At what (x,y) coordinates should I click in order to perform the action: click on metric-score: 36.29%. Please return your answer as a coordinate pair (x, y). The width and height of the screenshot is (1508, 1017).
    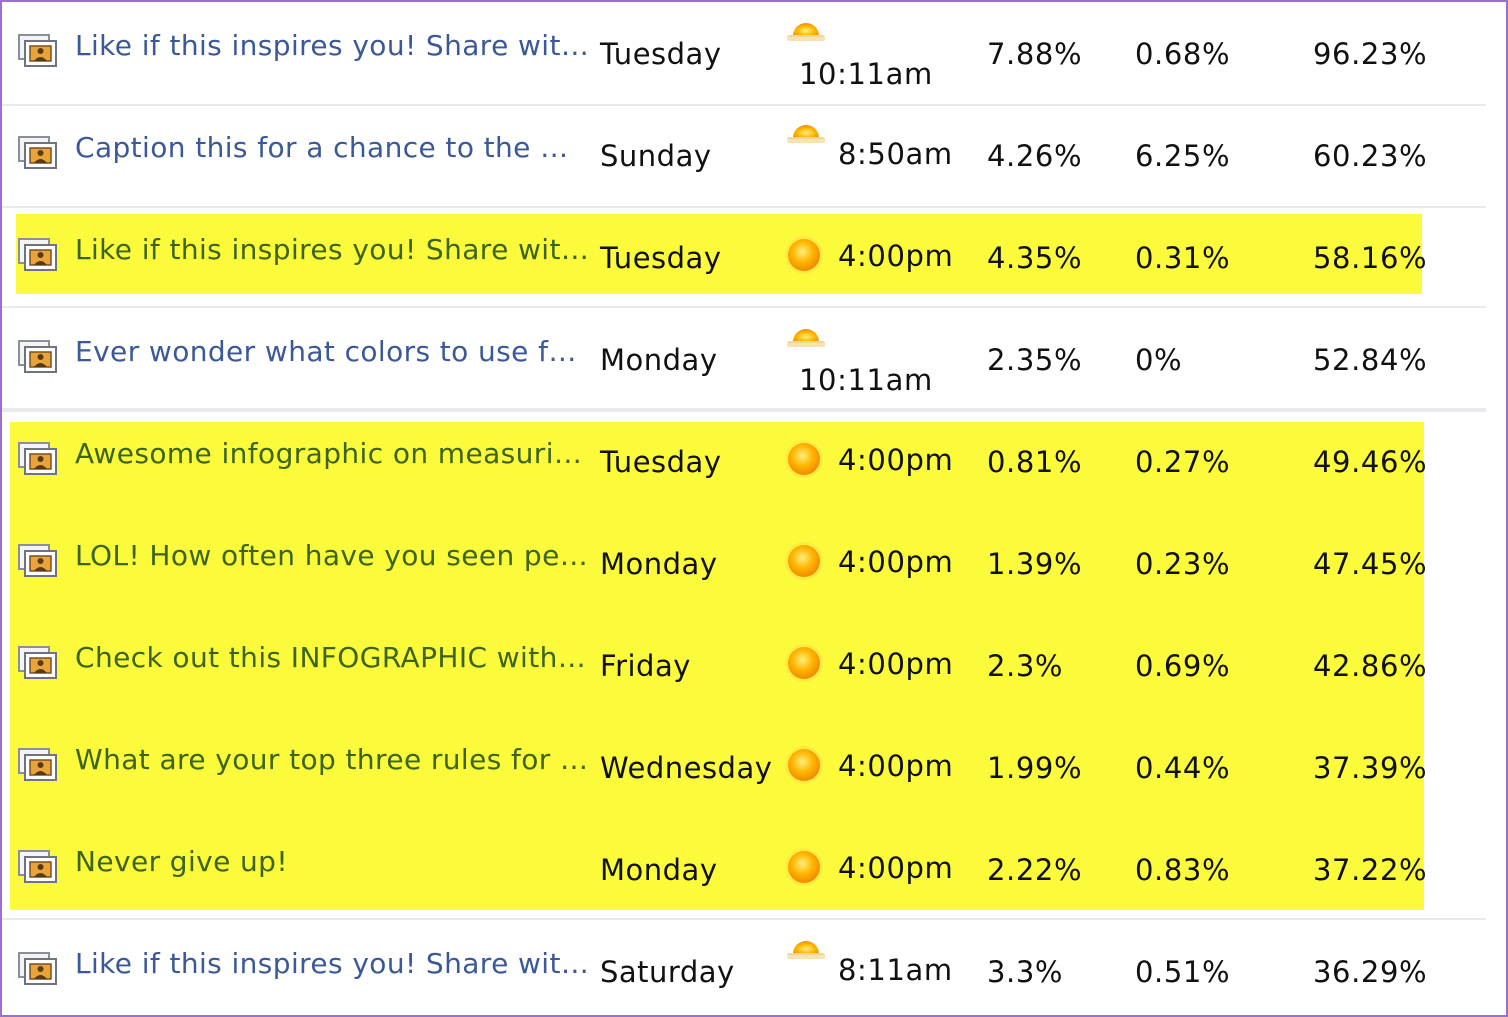
    Looking at the image, I should click on (1370, 972).